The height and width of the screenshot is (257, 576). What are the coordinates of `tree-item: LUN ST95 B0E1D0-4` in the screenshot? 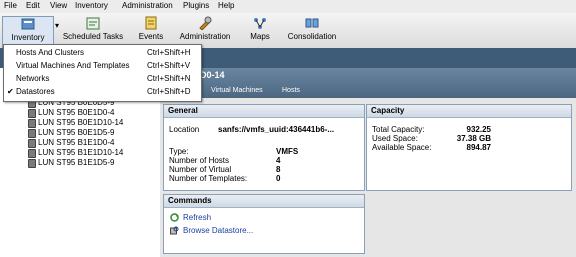 It's located at (71, 113).